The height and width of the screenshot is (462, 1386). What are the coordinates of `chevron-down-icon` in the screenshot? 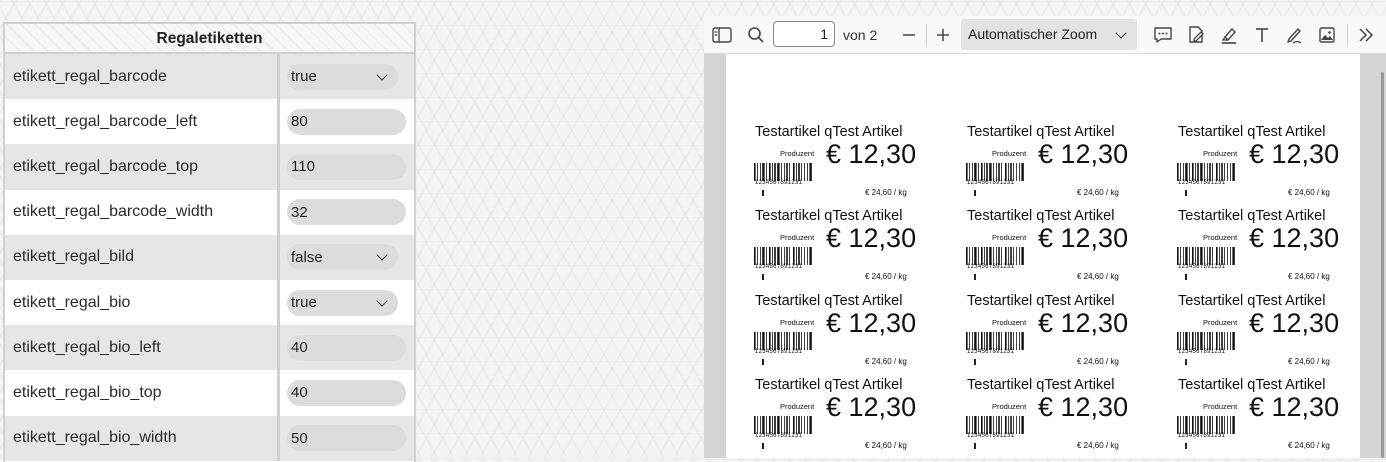 It's located at (1121, 33).